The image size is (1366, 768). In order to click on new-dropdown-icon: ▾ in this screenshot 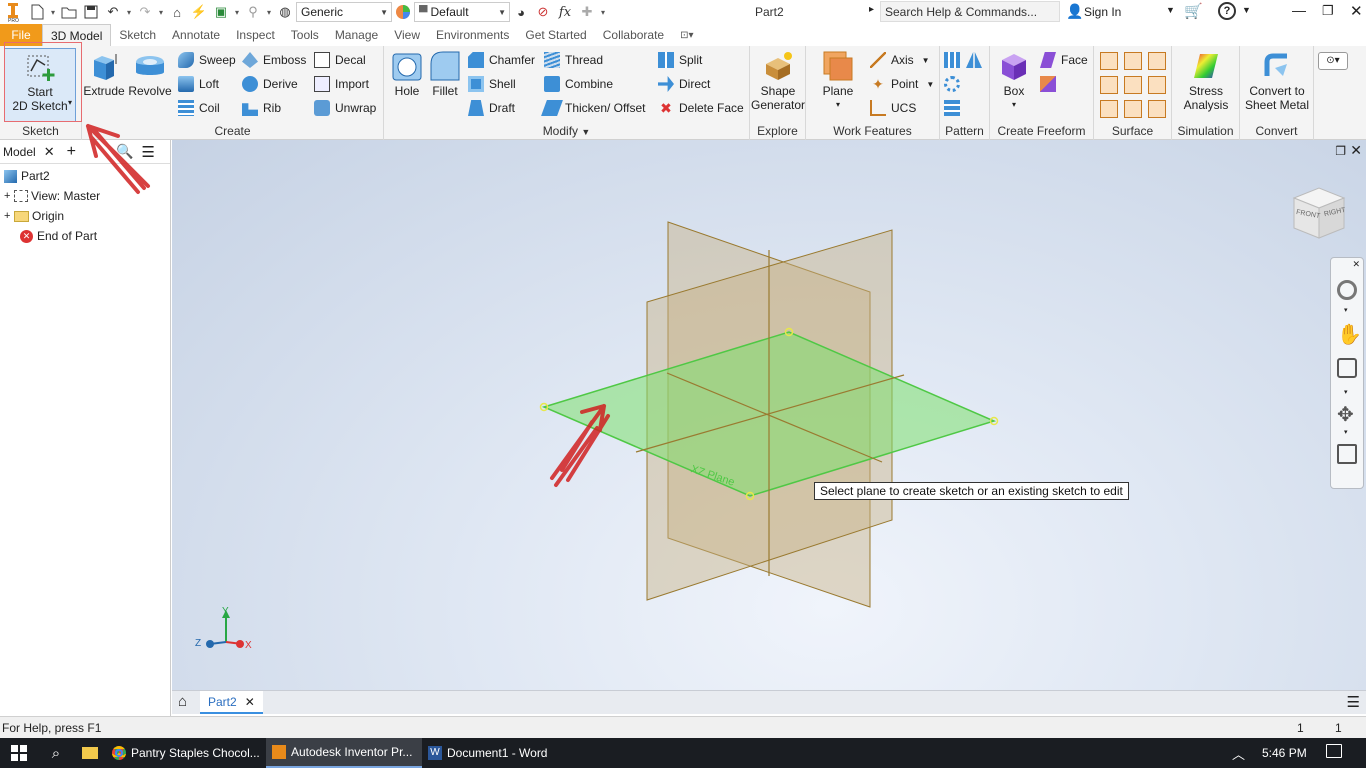, I will do `click(53, 12)`.